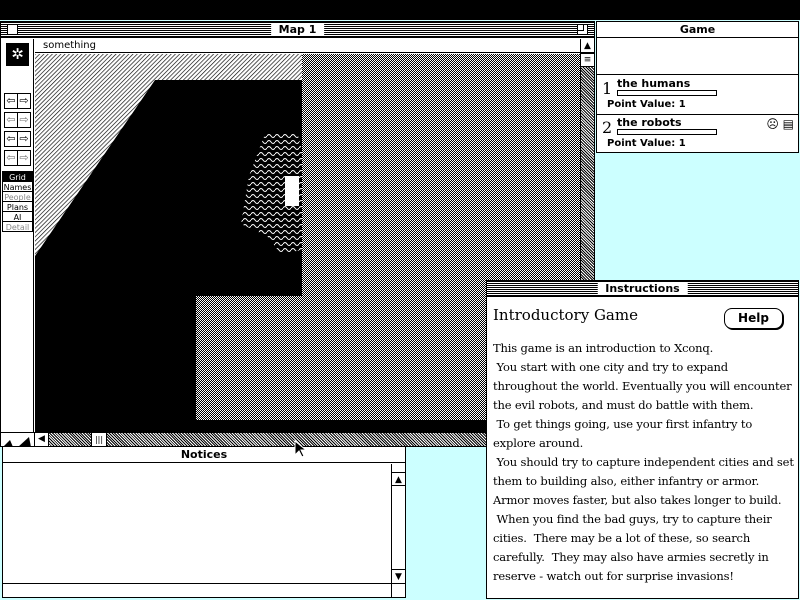  What do you see at coordinates (307, 46) in the screenshot?
I see `map-status-text: something` at bounding box center [307, 46].